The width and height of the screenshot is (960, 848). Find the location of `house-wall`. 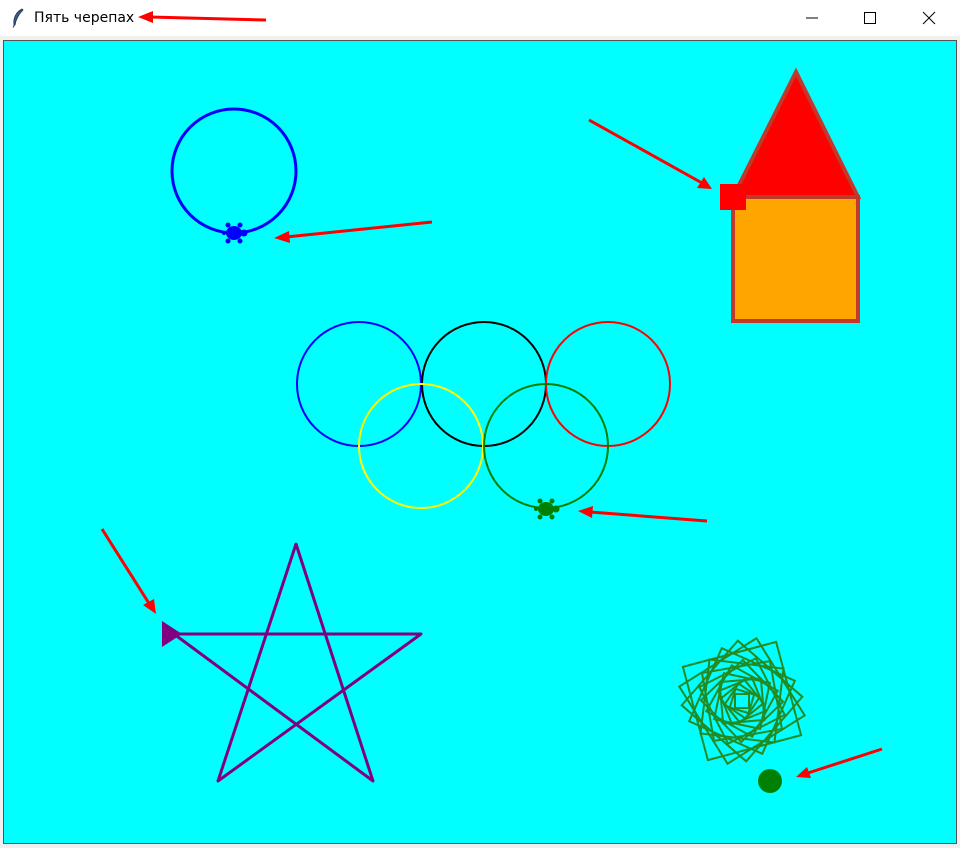

house-wall is located at coordinates (795, 259).